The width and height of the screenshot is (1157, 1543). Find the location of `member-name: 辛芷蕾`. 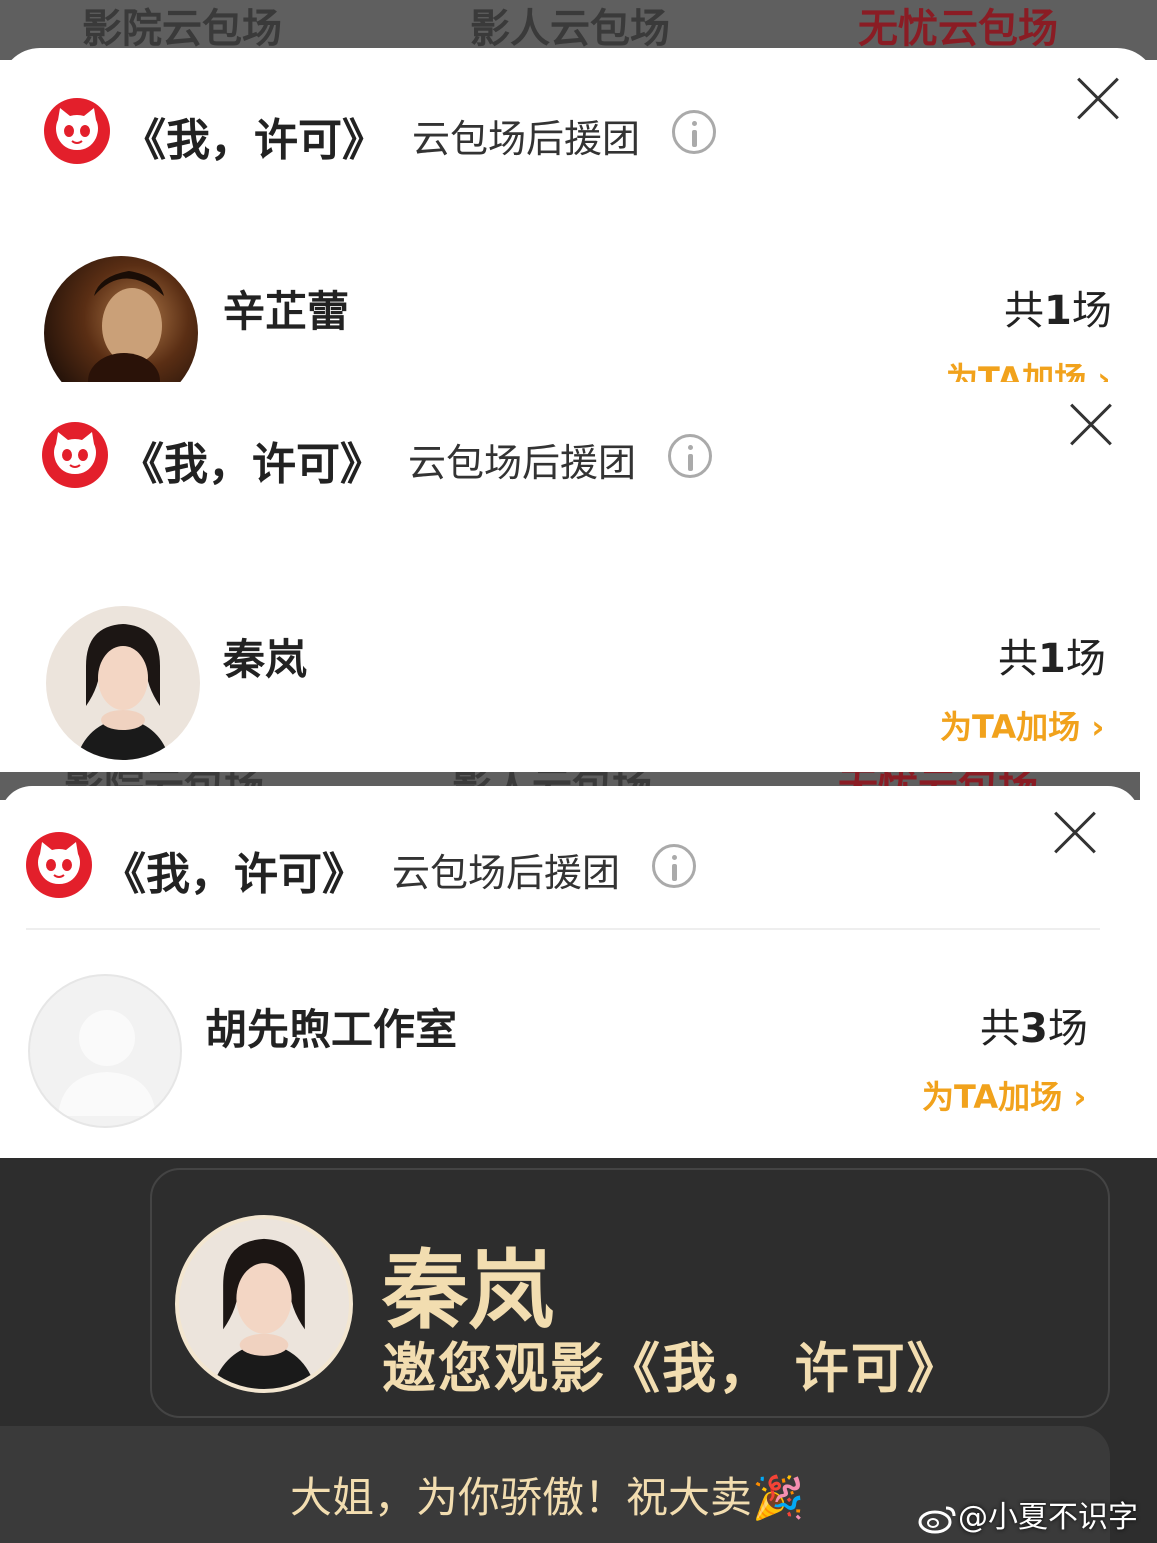

member-name: 辛芷蕾 is located at coordinates (286, 311).